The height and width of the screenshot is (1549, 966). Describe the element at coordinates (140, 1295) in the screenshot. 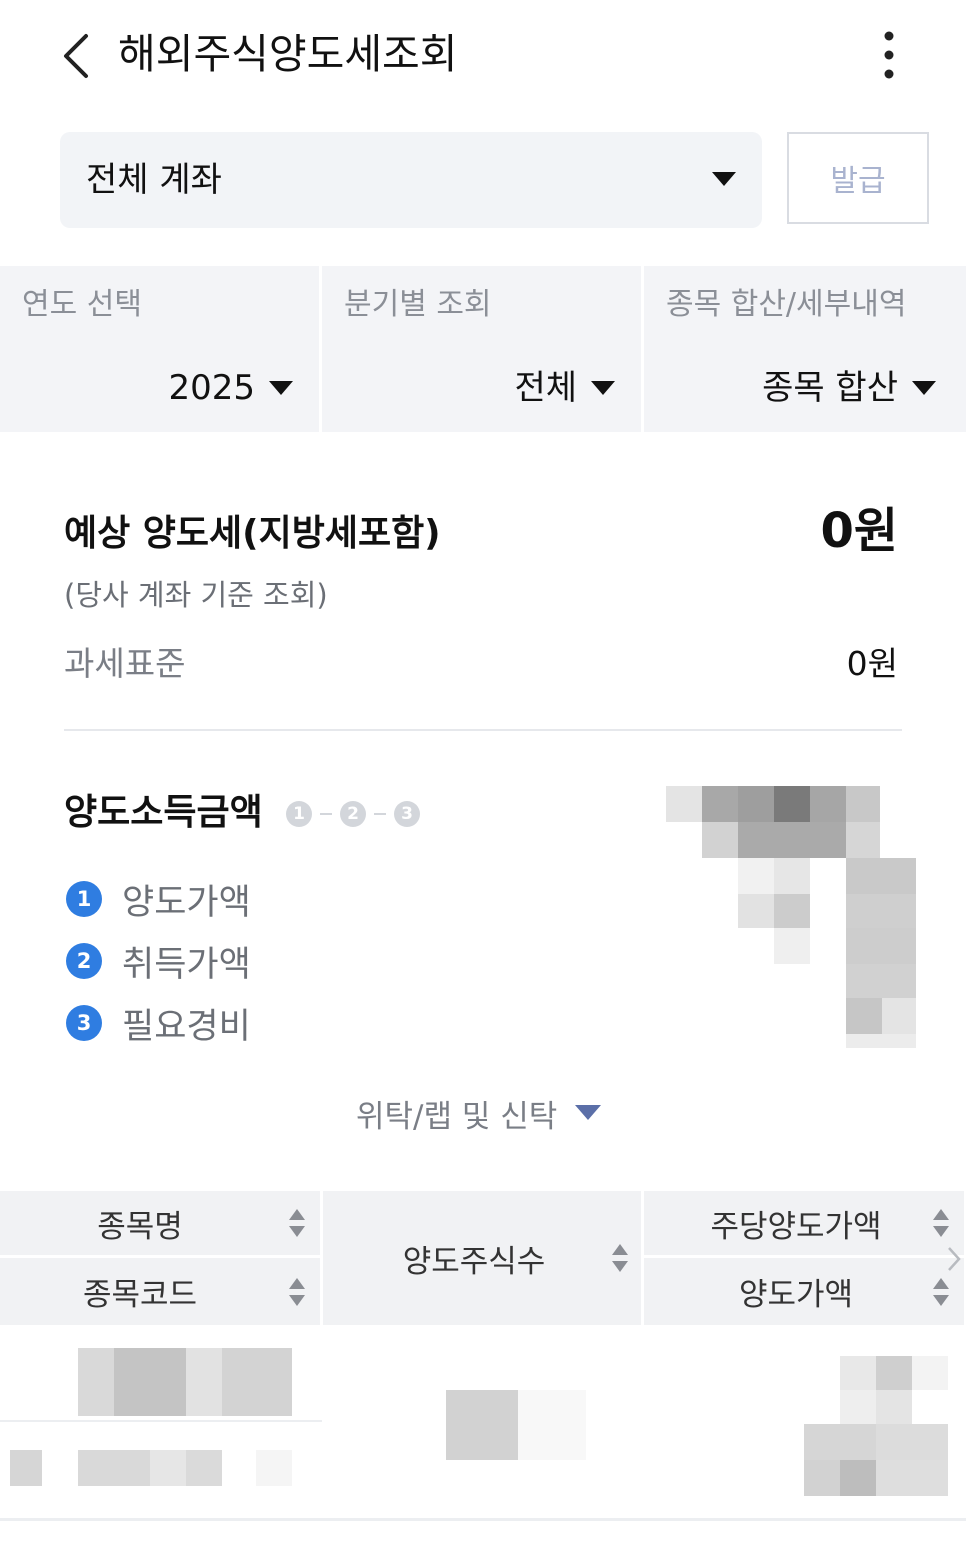

I see `column-header-label: 종목코드` at that location.